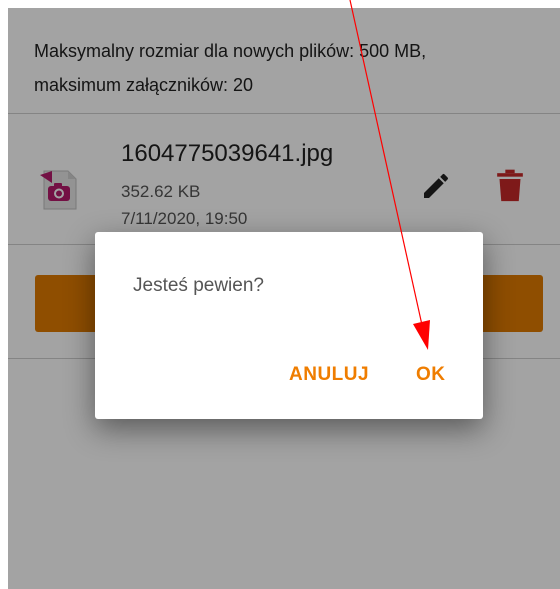 This screenshot has height=589, width=560. What do you see at coordinates (329, 375) in the screenshot?
I see `cancel-button: ANULUJ` at bounding box center [329, 375].